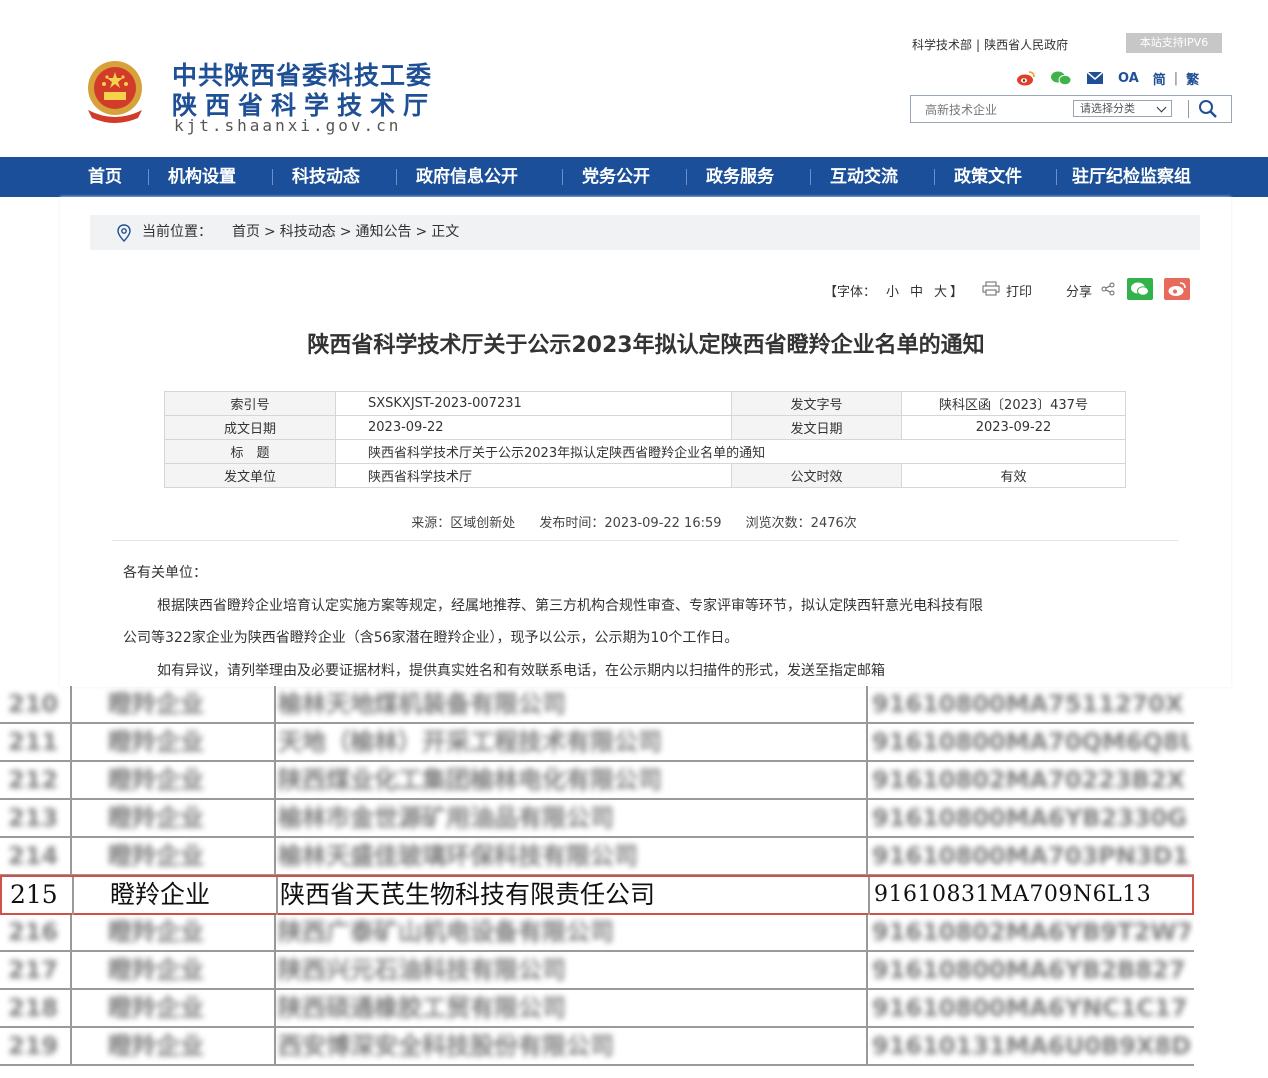  Describe the element at coordinates (991, 109) in the screenshot. I see `search-input` at that location.